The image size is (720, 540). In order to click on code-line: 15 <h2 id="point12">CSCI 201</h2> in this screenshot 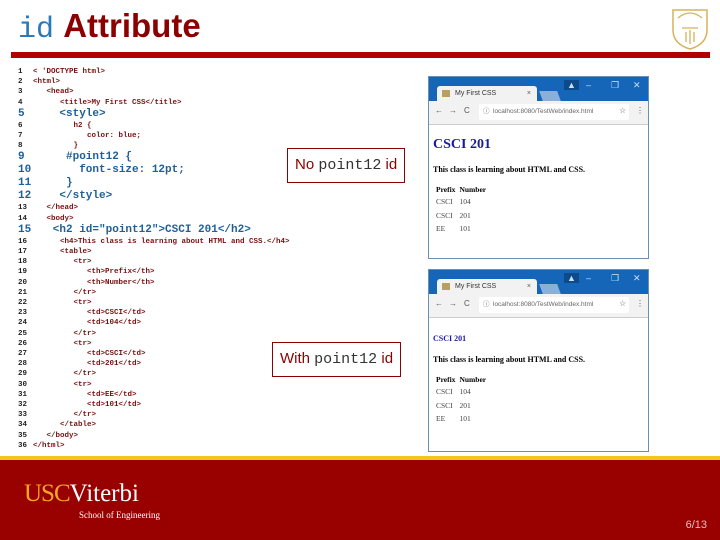, I will do `click(154, 230)`.